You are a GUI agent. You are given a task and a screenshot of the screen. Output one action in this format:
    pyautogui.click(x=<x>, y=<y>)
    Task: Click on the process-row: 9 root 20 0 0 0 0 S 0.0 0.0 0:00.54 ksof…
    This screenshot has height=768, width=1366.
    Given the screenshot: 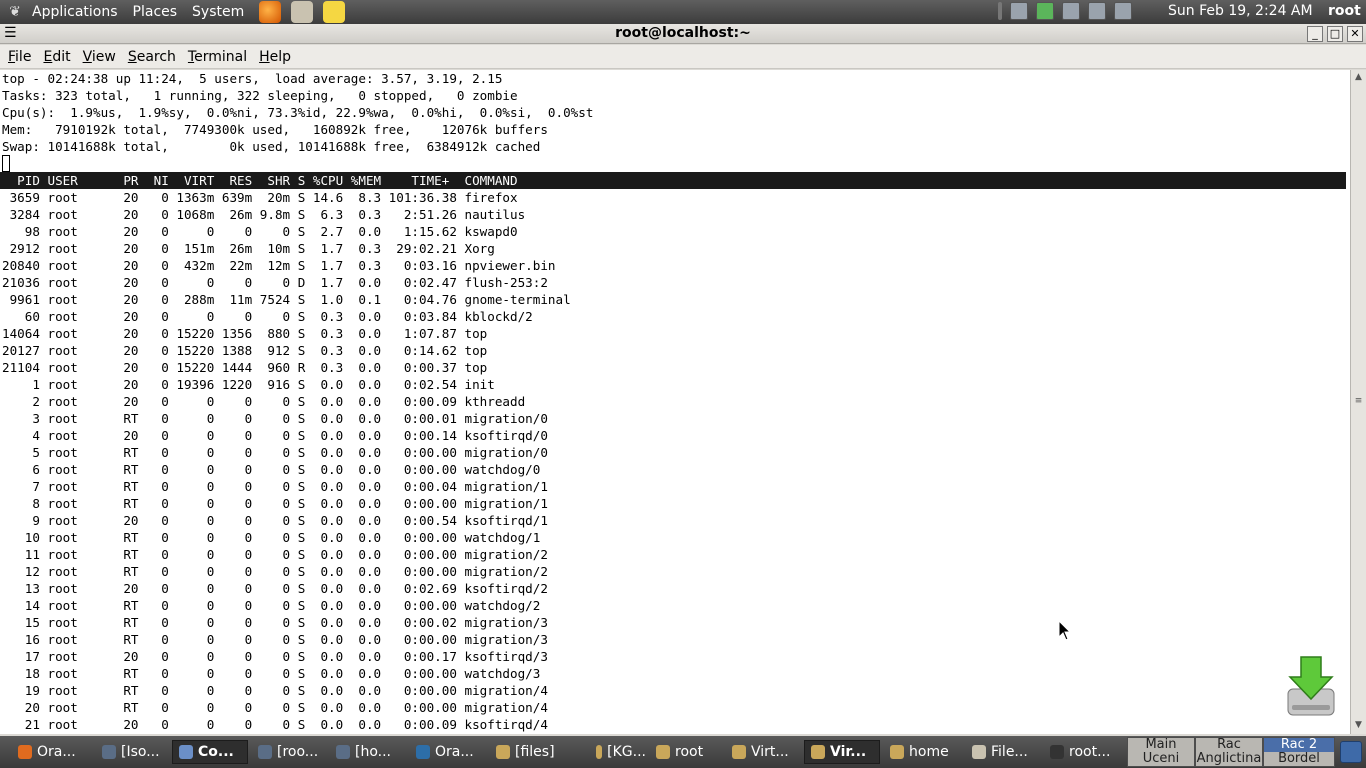 What is the action you would take?
    pyautogui.click(x=275, y=520)
    